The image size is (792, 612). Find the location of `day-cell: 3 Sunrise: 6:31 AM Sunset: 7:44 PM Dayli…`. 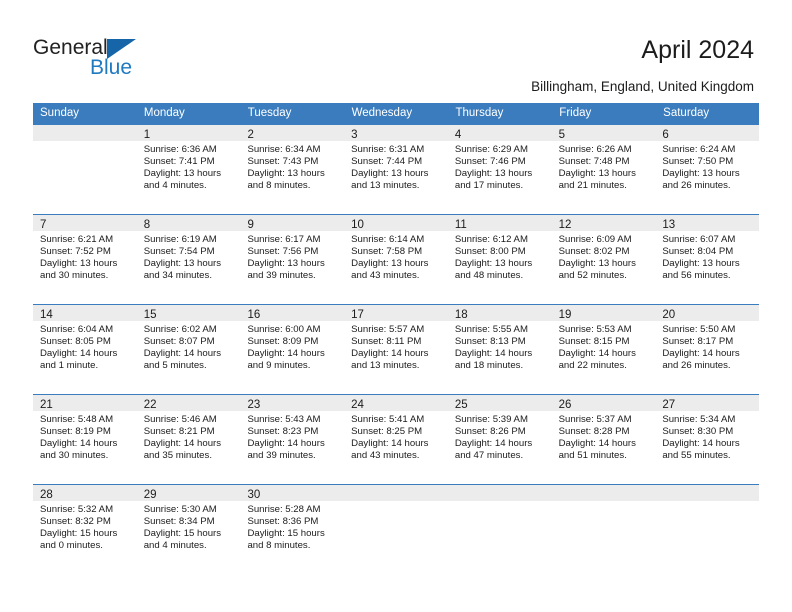

day-cell: 3 Sunrise: 6:31 AM Sunset: 7:44 PM Dayli… is located at coordinates (396, 169).